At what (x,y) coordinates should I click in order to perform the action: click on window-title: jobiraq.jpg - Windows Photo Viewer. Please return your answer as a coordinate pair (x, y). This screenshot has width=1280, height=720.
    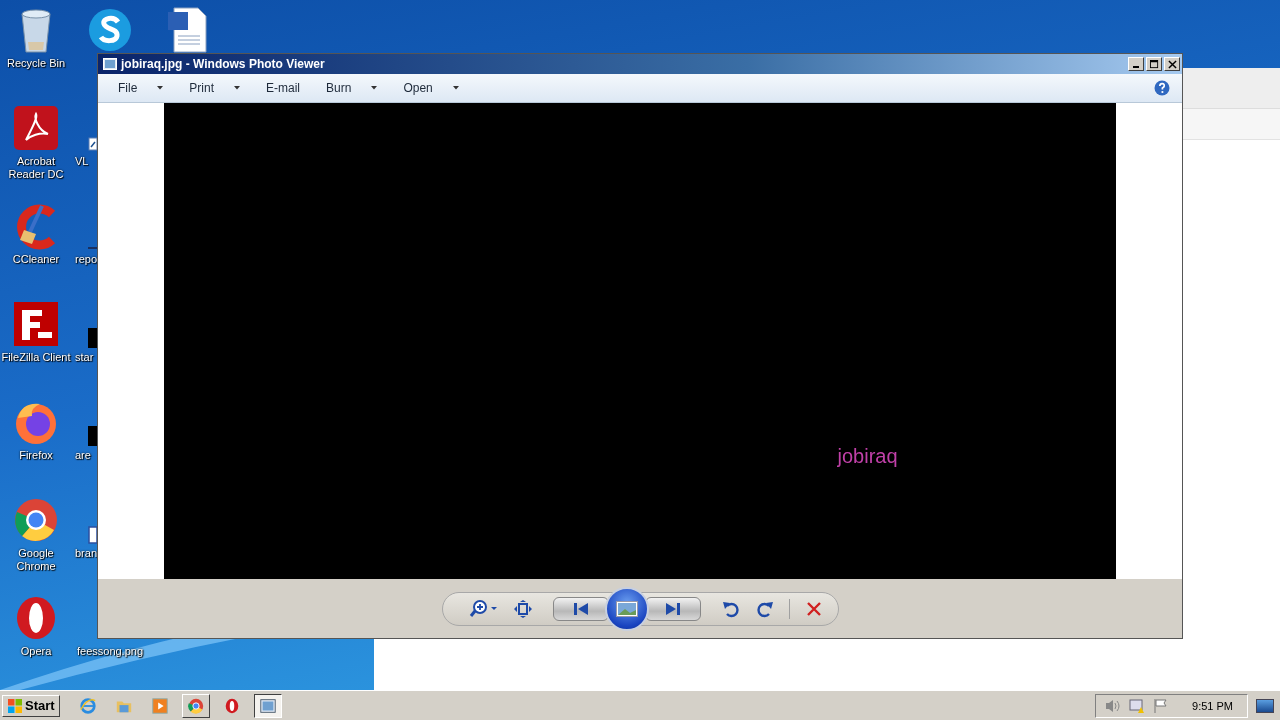
    Looking at the image, I should click on (223, 64).